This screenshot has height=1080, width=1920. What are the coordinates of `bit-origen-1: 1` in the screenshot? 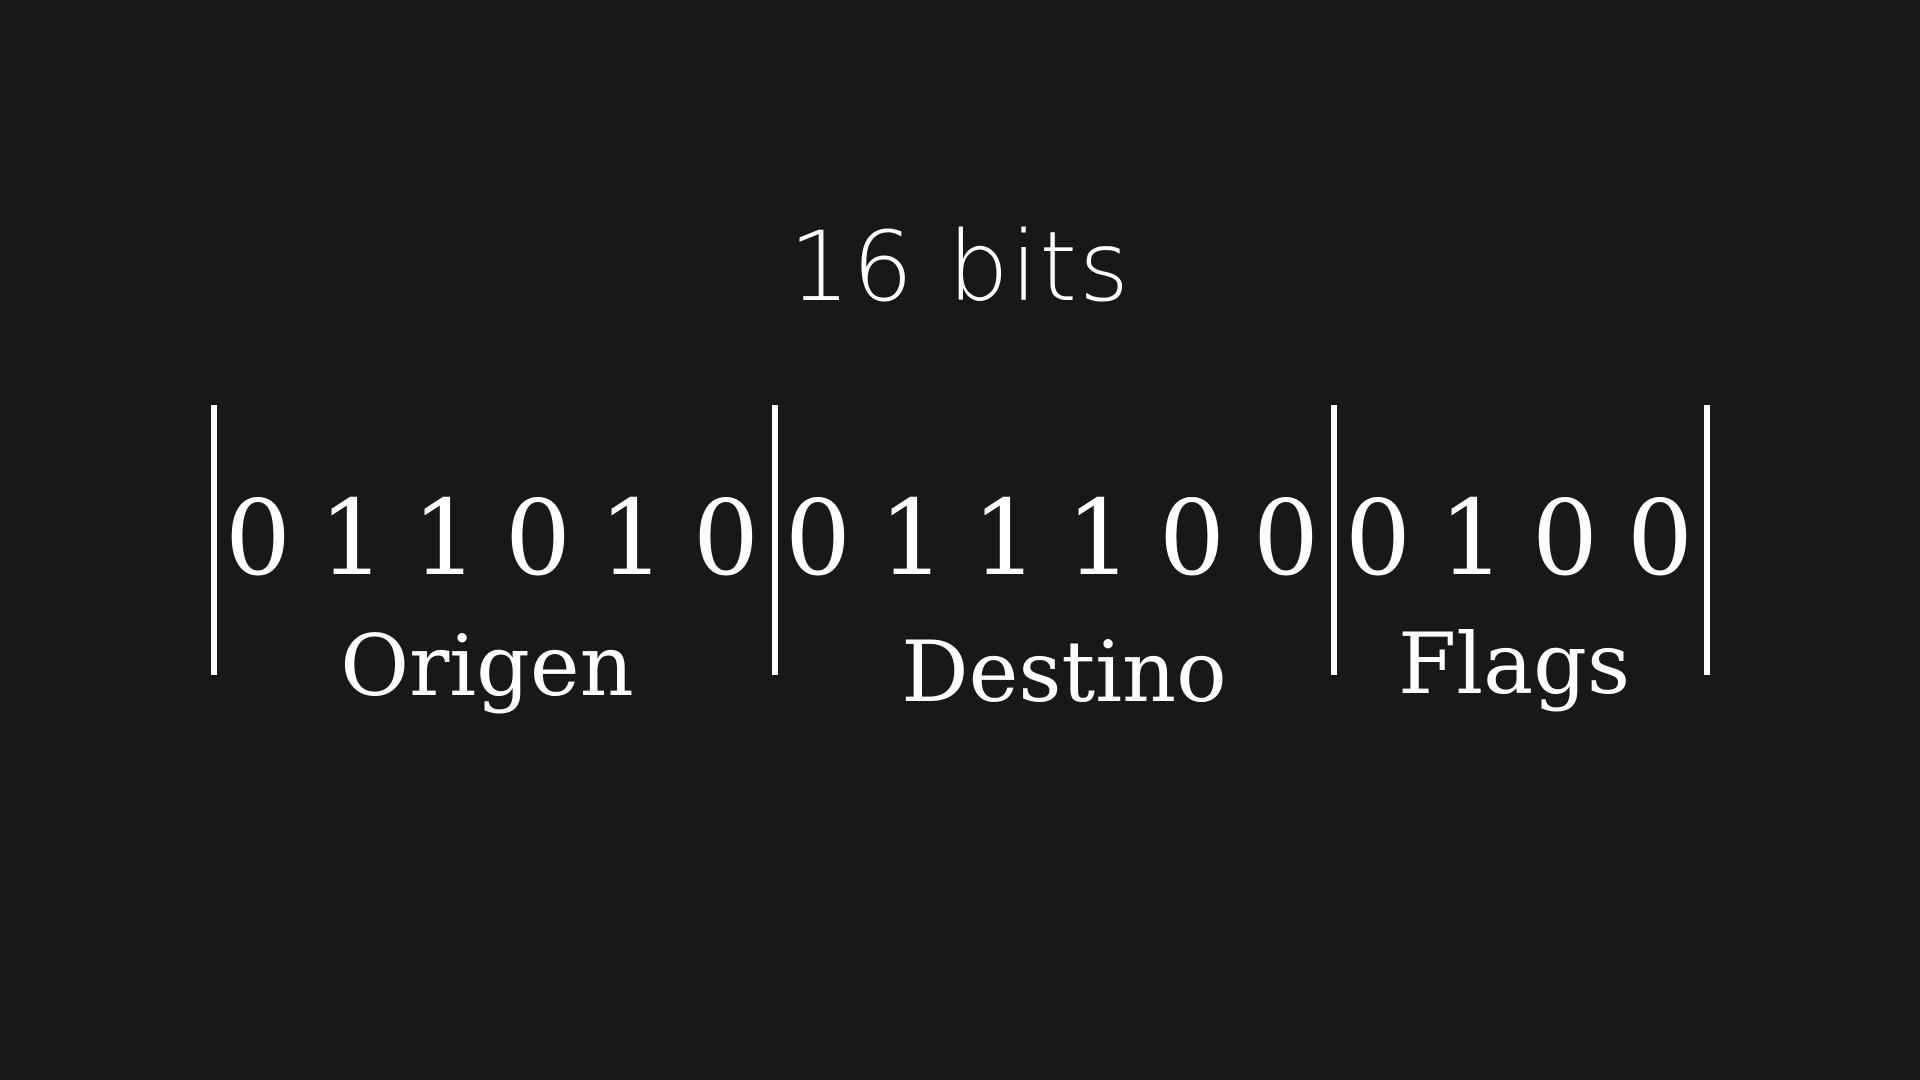 It's located at (352, 538).